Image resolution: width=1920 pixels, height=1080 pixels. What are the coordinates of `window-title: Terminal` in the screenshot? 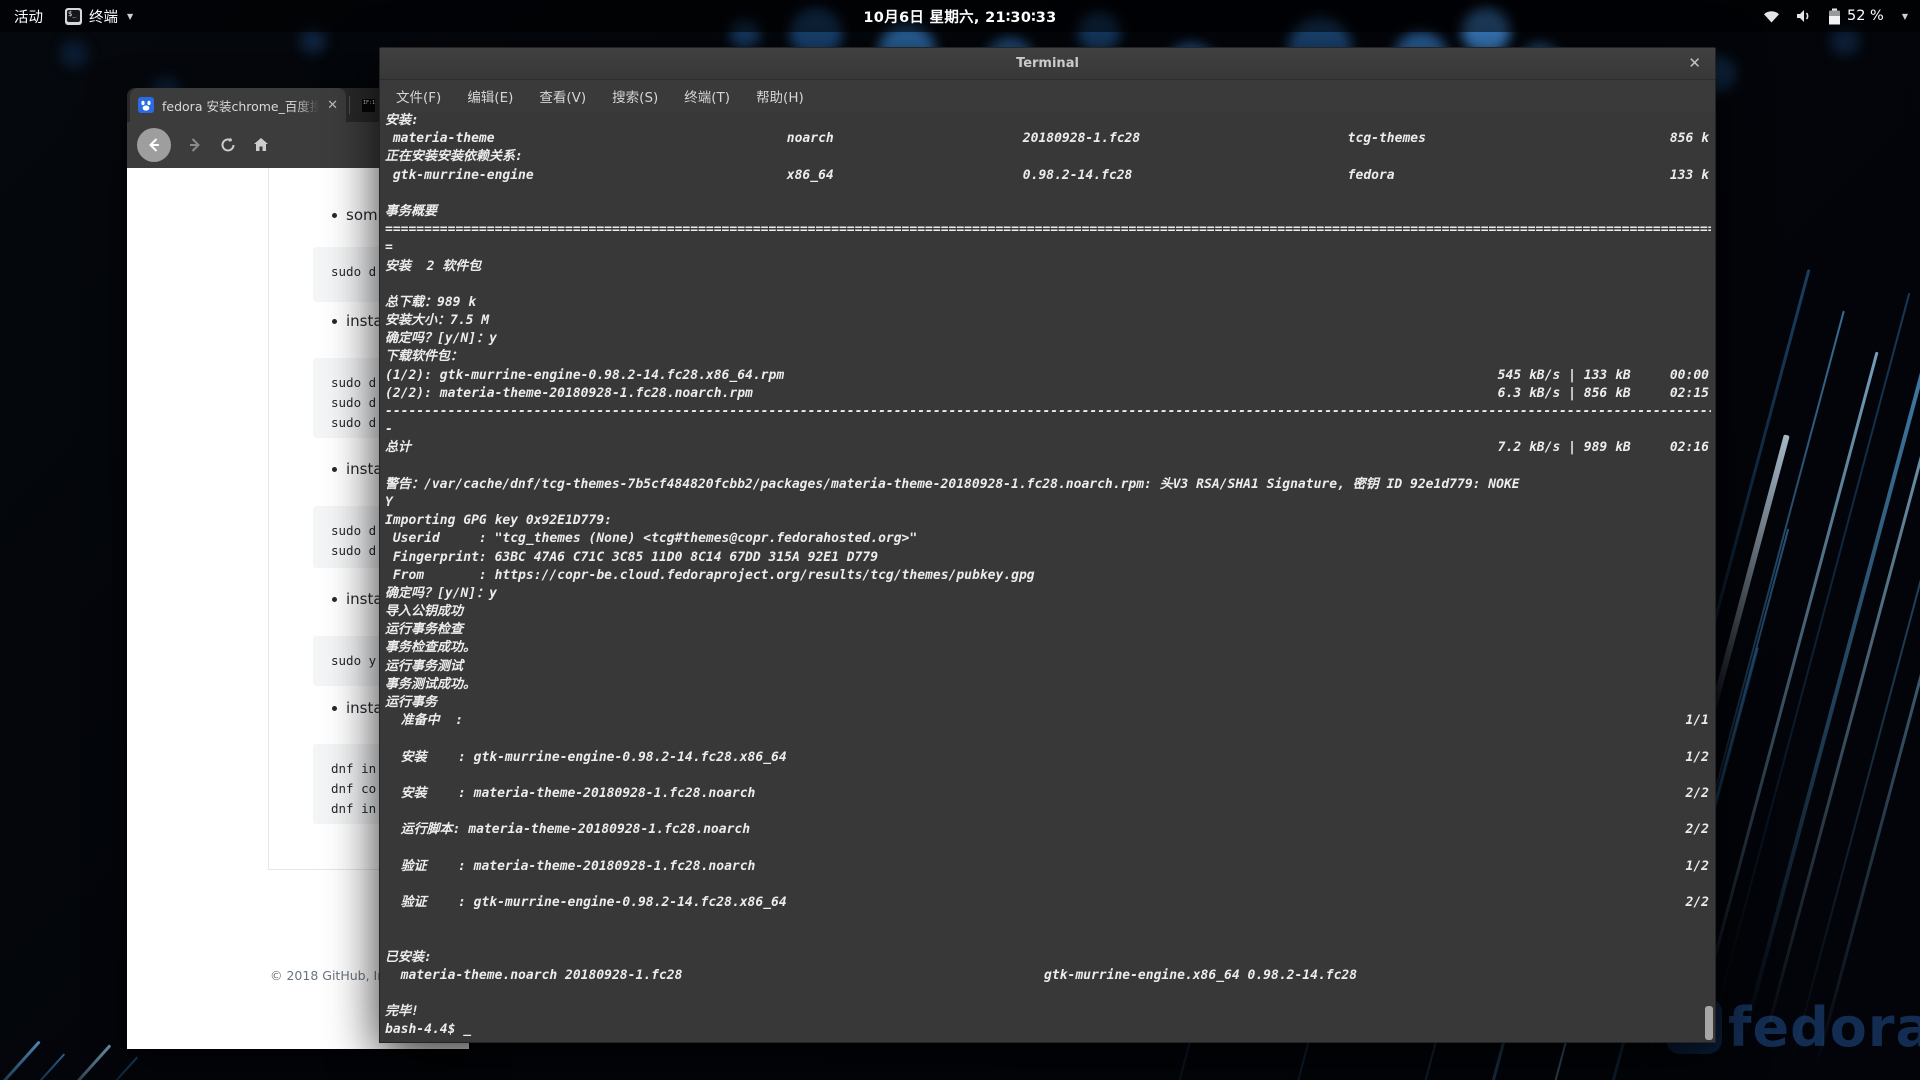 It's located at (1047, 63).